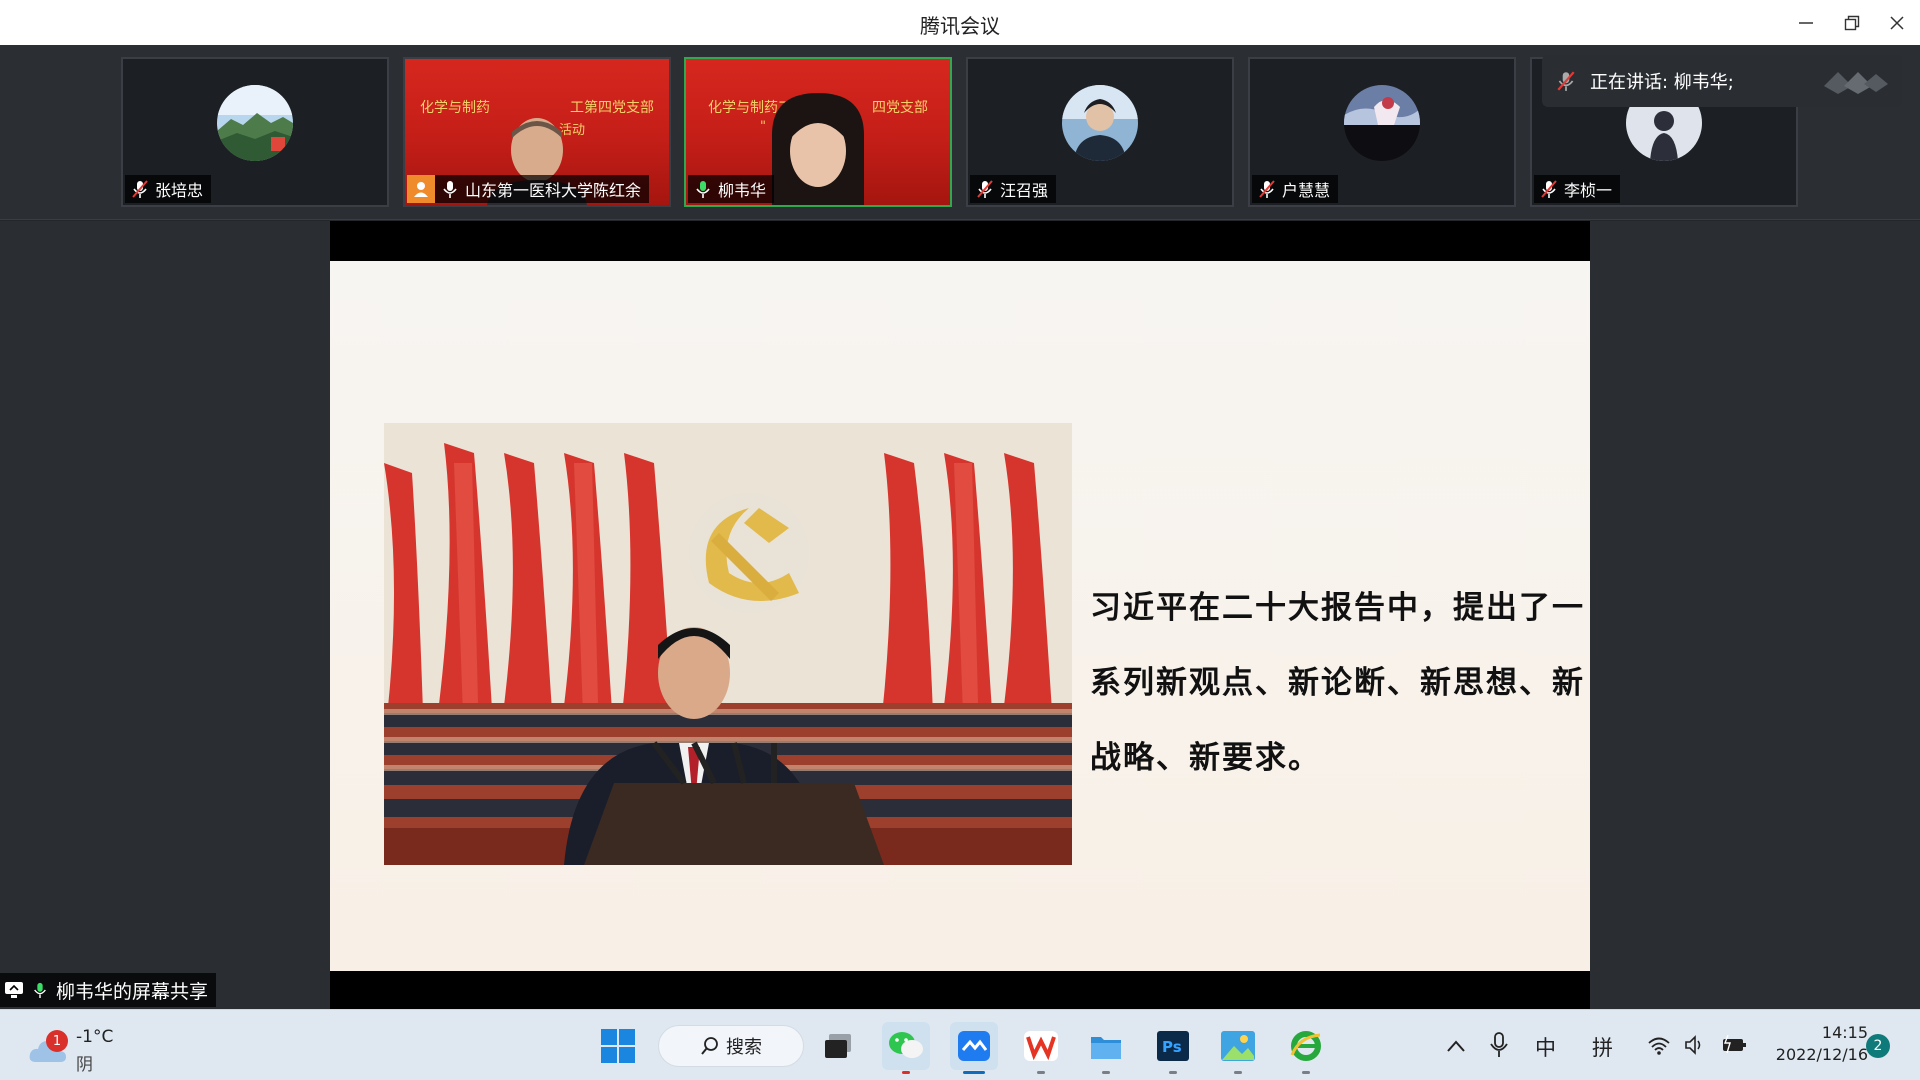  I want to click on taskbar: 1 -1°C 阴 搜索 Ps 中 拼 14:15 2022/12/16 2, so click(960, 1044).